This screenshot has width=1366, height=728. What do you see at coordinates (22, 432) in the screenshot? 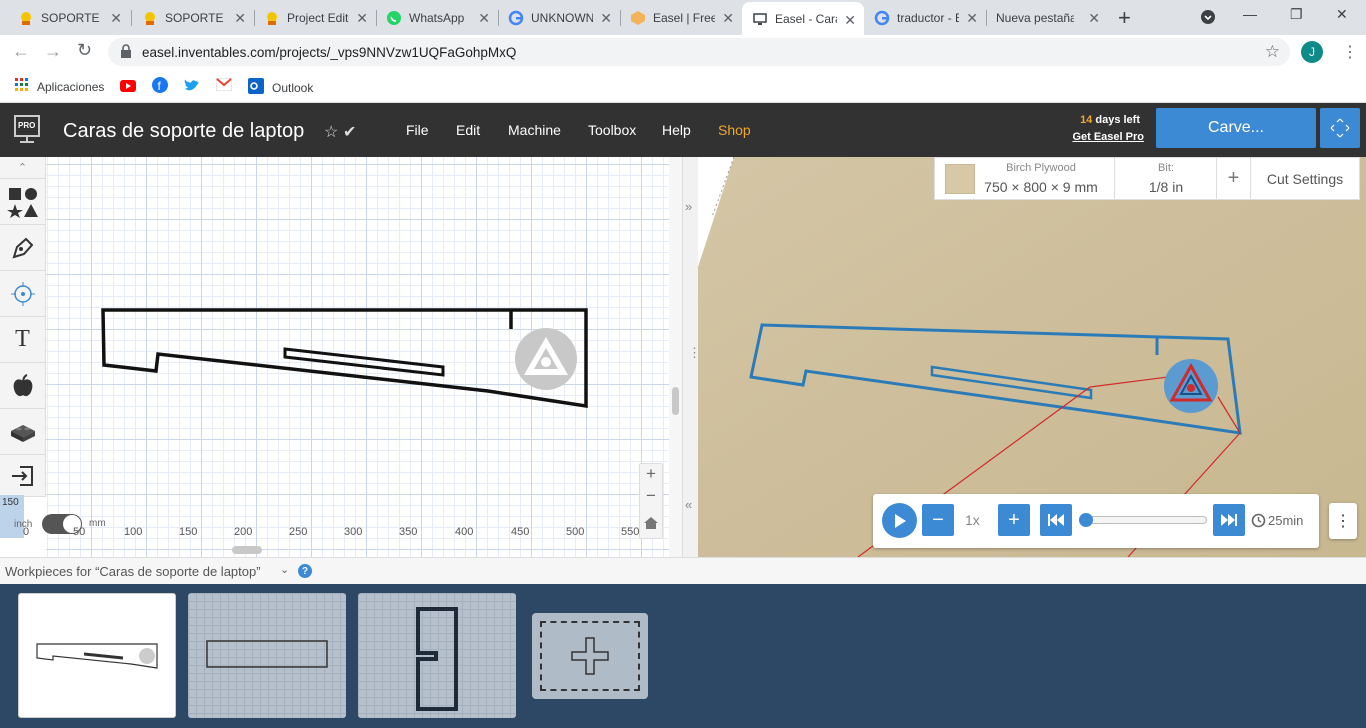
I see `apps-tool` at bounding box center [22, 432].